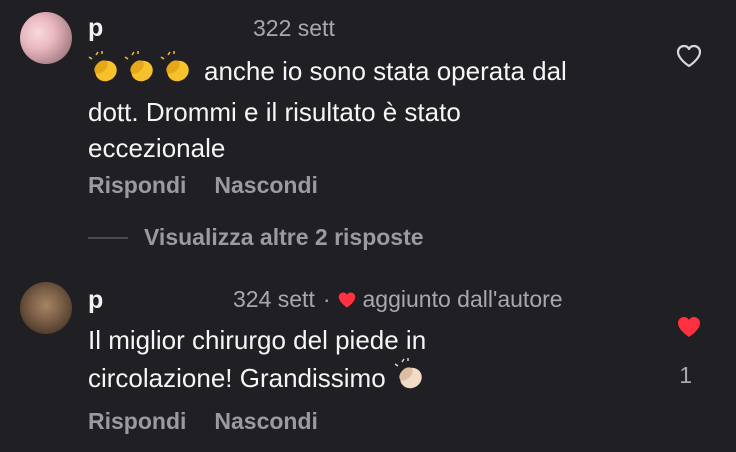  What do you see at coordinates (385, 71) in the screenshot?
I see `comment-text-line-1: anche io sono stata operata dal` at bounding box center [385, 71].